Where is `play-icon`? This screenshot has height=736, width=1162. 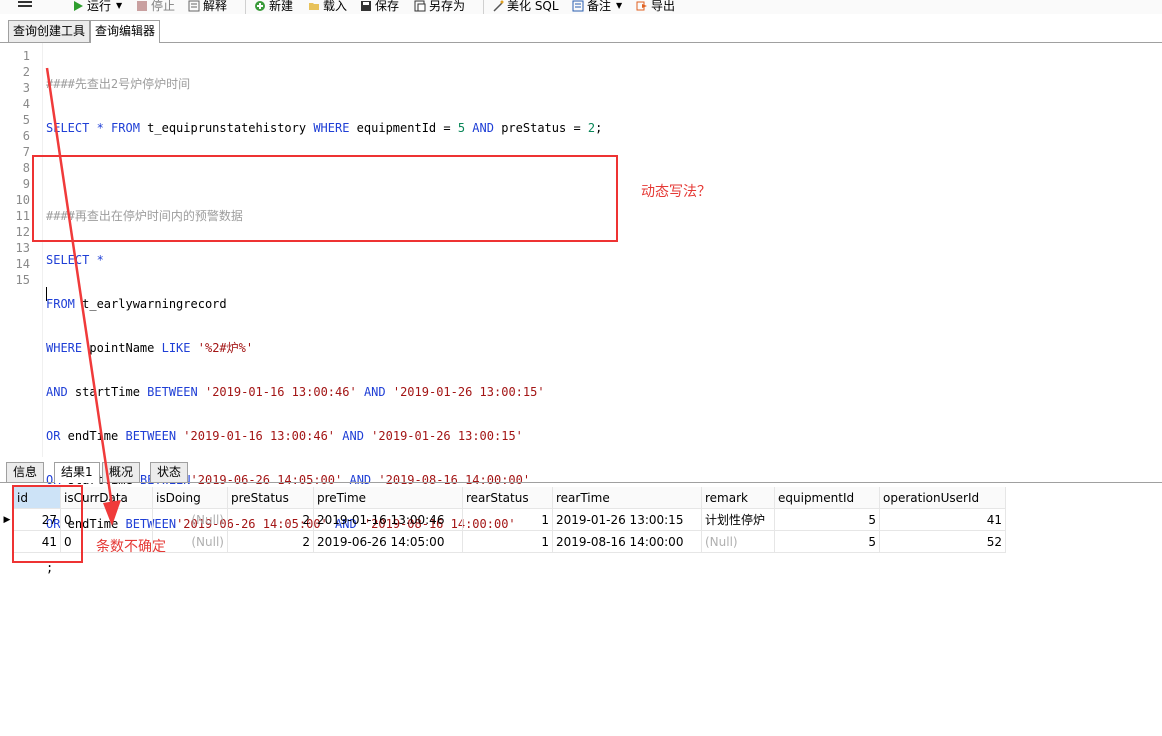
play-icon is located at coordinates (78, 5).